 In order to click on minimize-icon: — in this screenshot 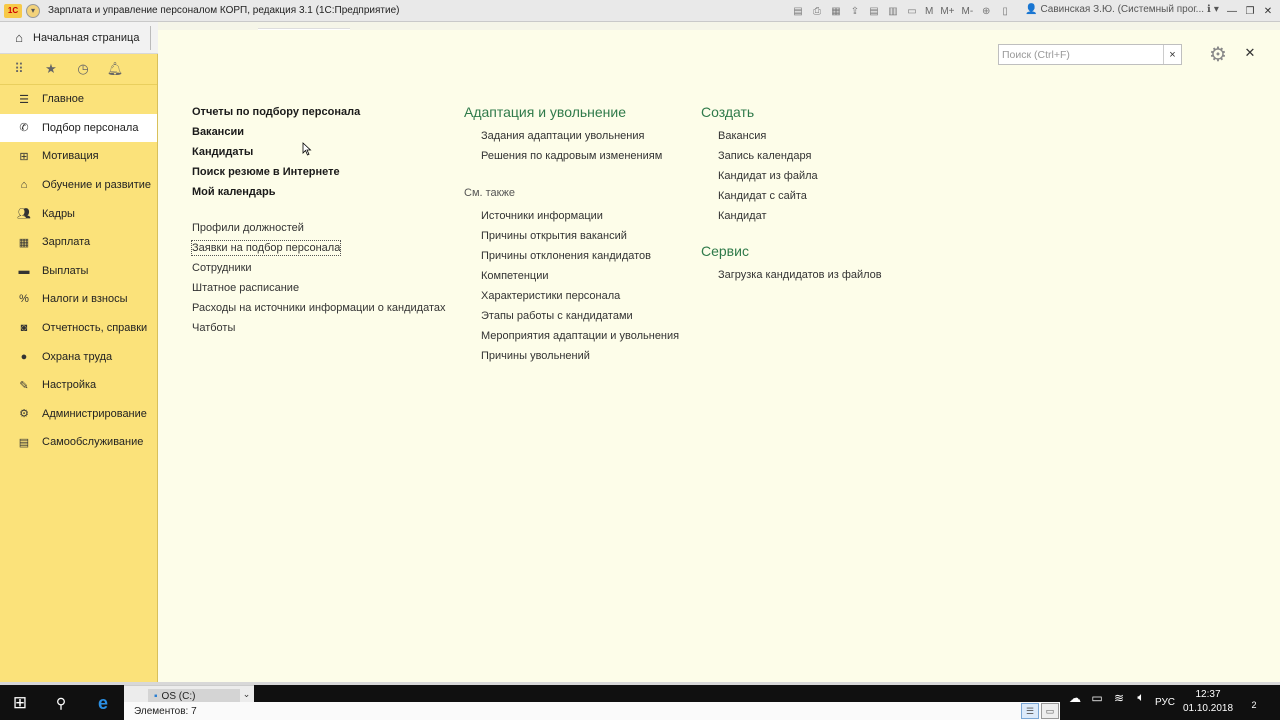, I will do `click(1232, 11)`.